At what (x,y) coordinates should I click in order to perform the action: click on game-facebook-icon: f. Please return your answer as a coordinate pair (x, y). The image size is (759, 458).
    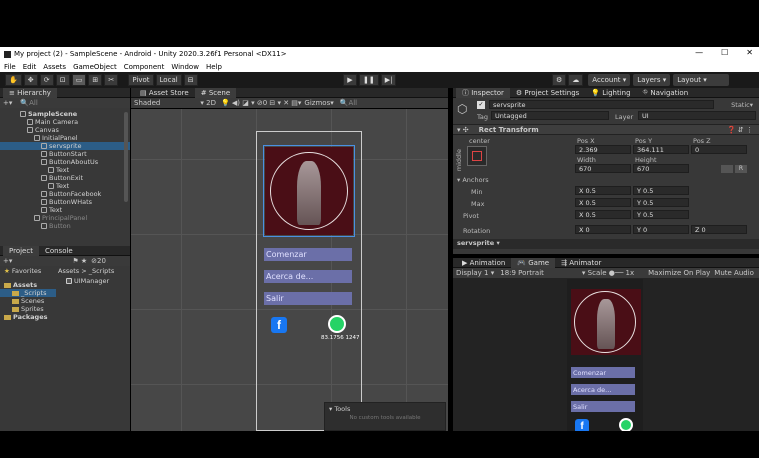
    Looking at the image, I should click on (582, 425).